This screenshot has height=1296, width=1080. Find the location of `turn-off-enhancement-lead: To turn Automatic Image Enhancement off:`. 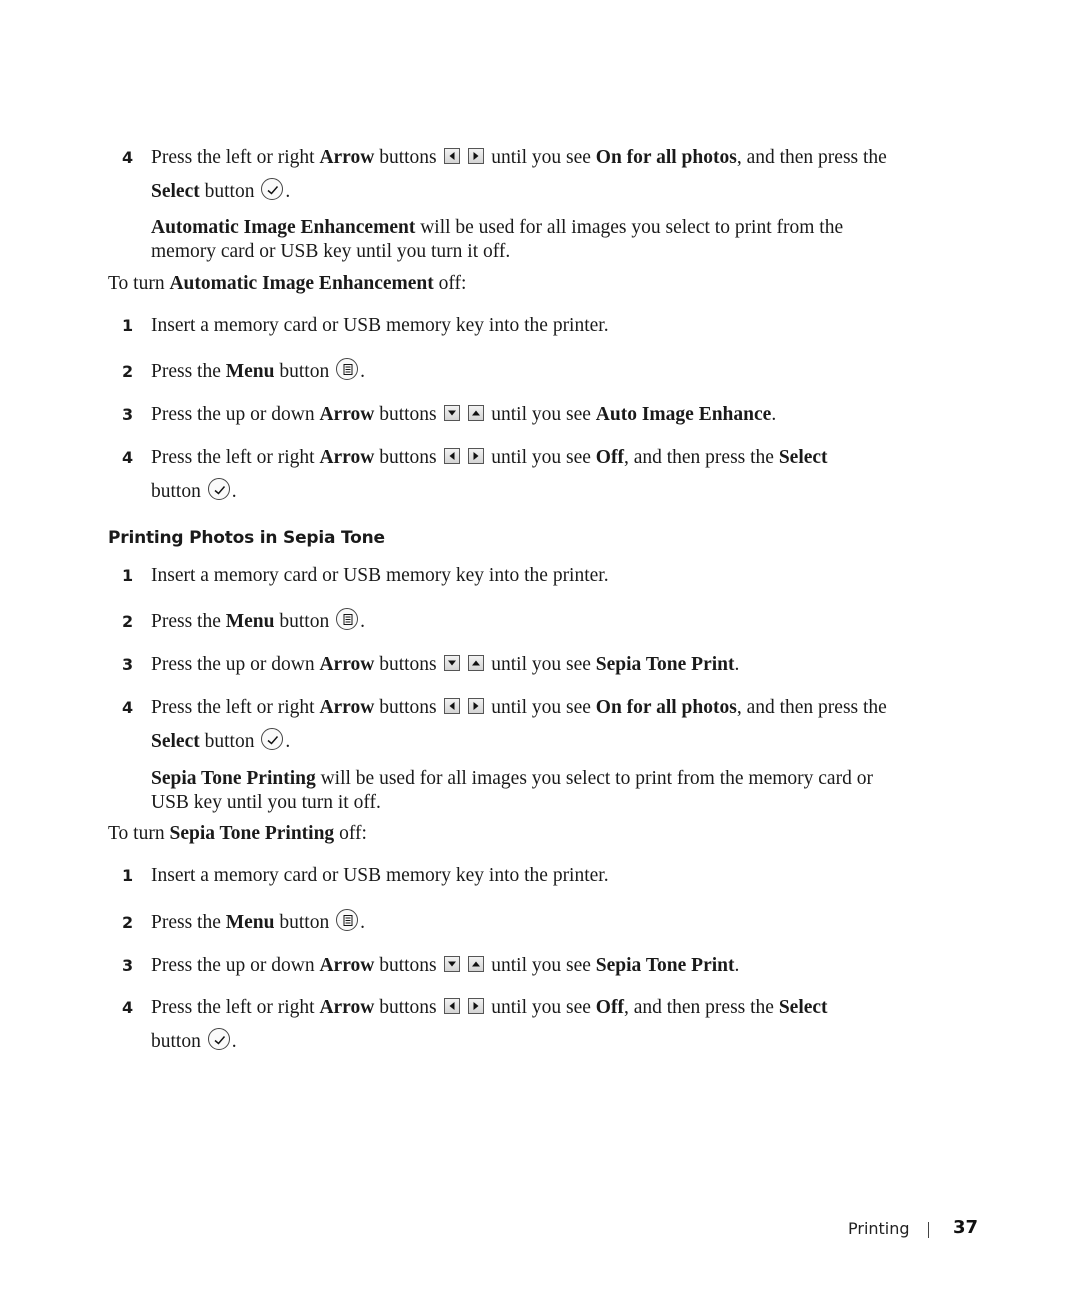

turn-off-enhancement-lead: To turn Automatic Image Enhancement off: is located at coordinates (287, 283).